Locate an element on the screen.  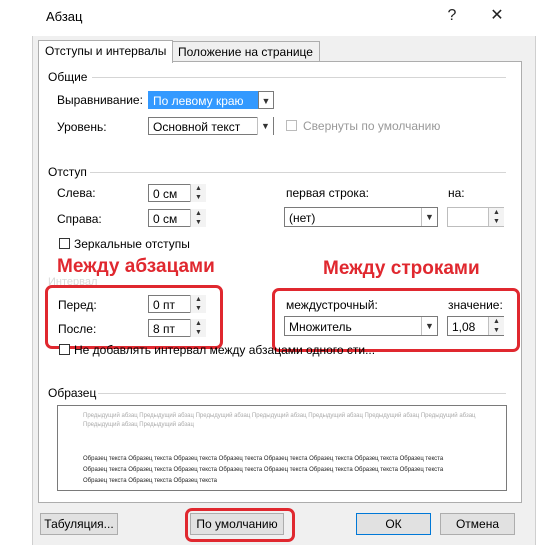
annotation-between-lines: Между строками is located at coordinates (401, 268).